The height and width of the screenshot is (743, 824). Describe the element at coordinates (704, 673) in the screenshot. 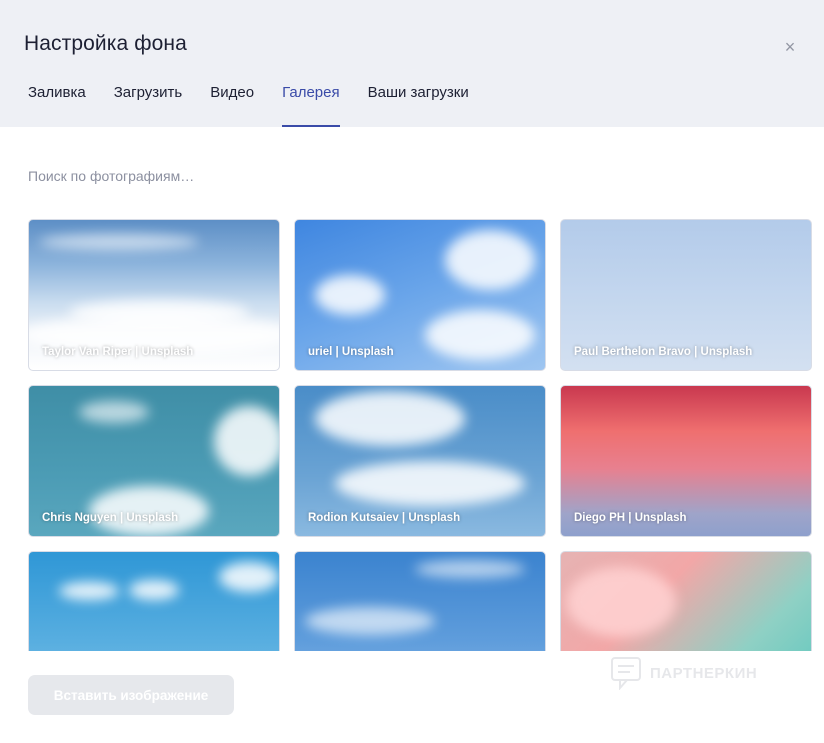

I see `watermark-text: ПАРТНЕРКИН` at that location.